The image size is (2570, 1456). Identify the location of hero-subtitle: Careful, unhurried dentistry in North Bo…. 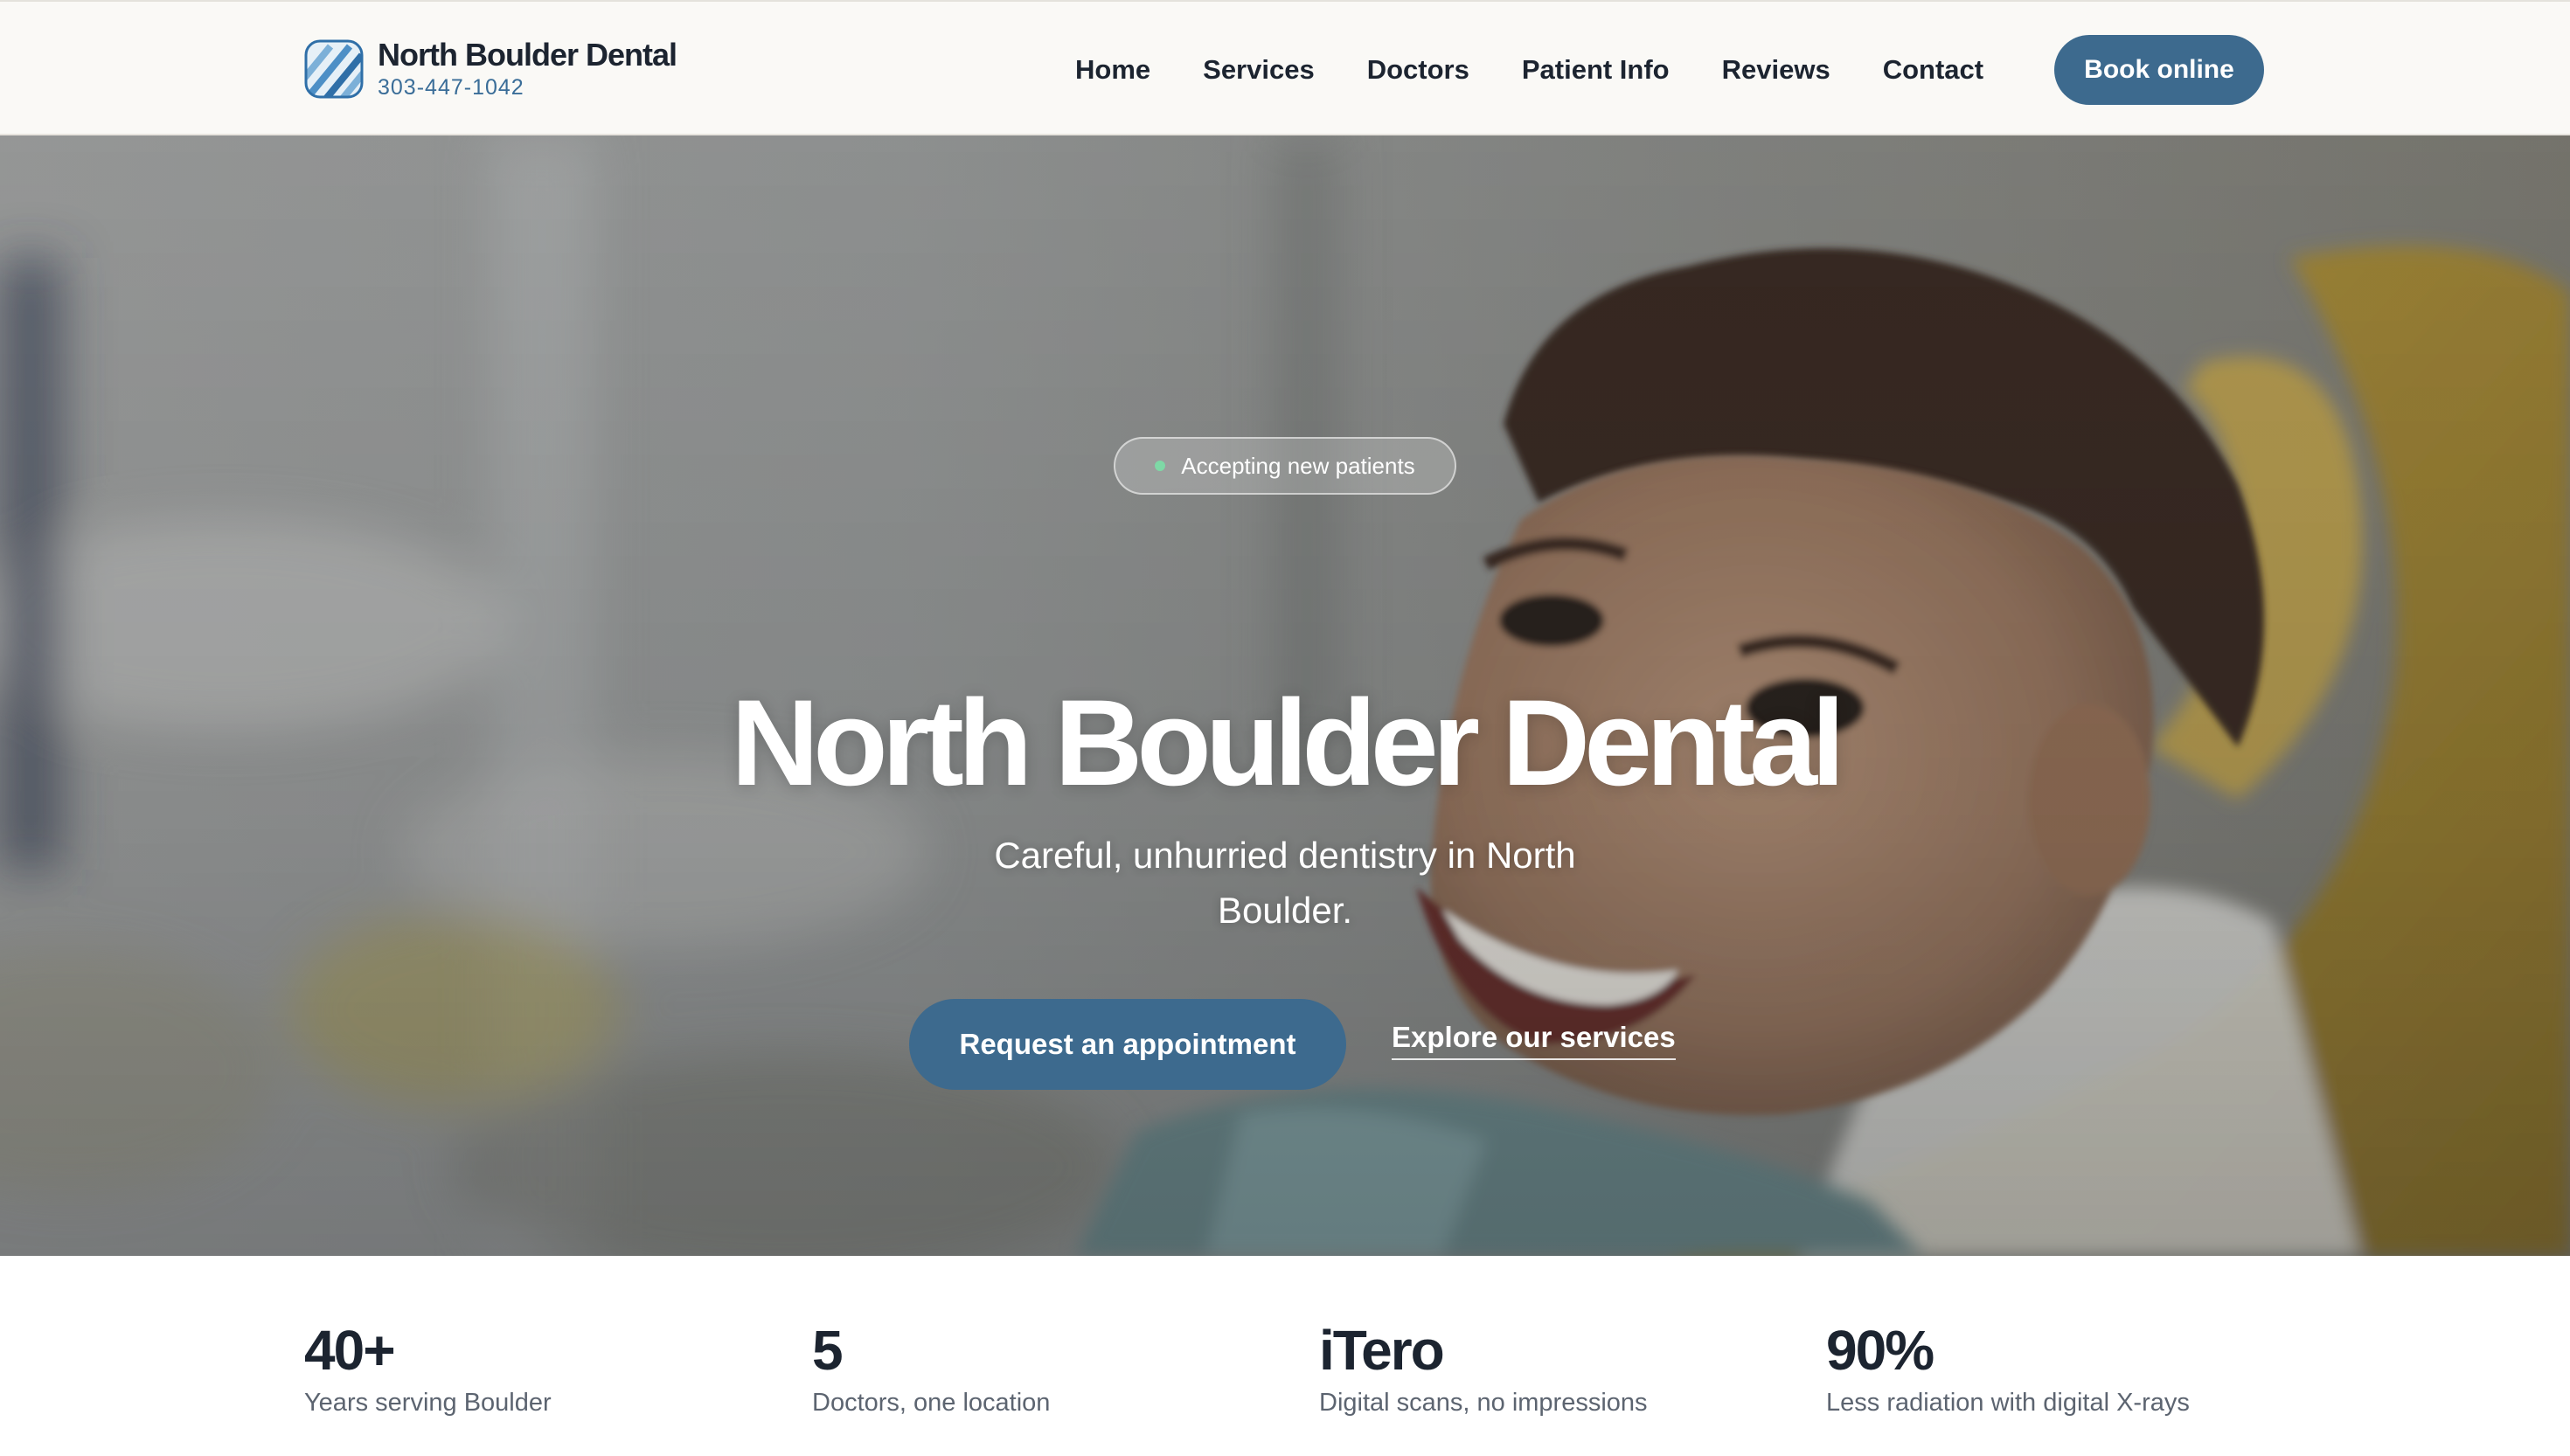
(1285, 883).